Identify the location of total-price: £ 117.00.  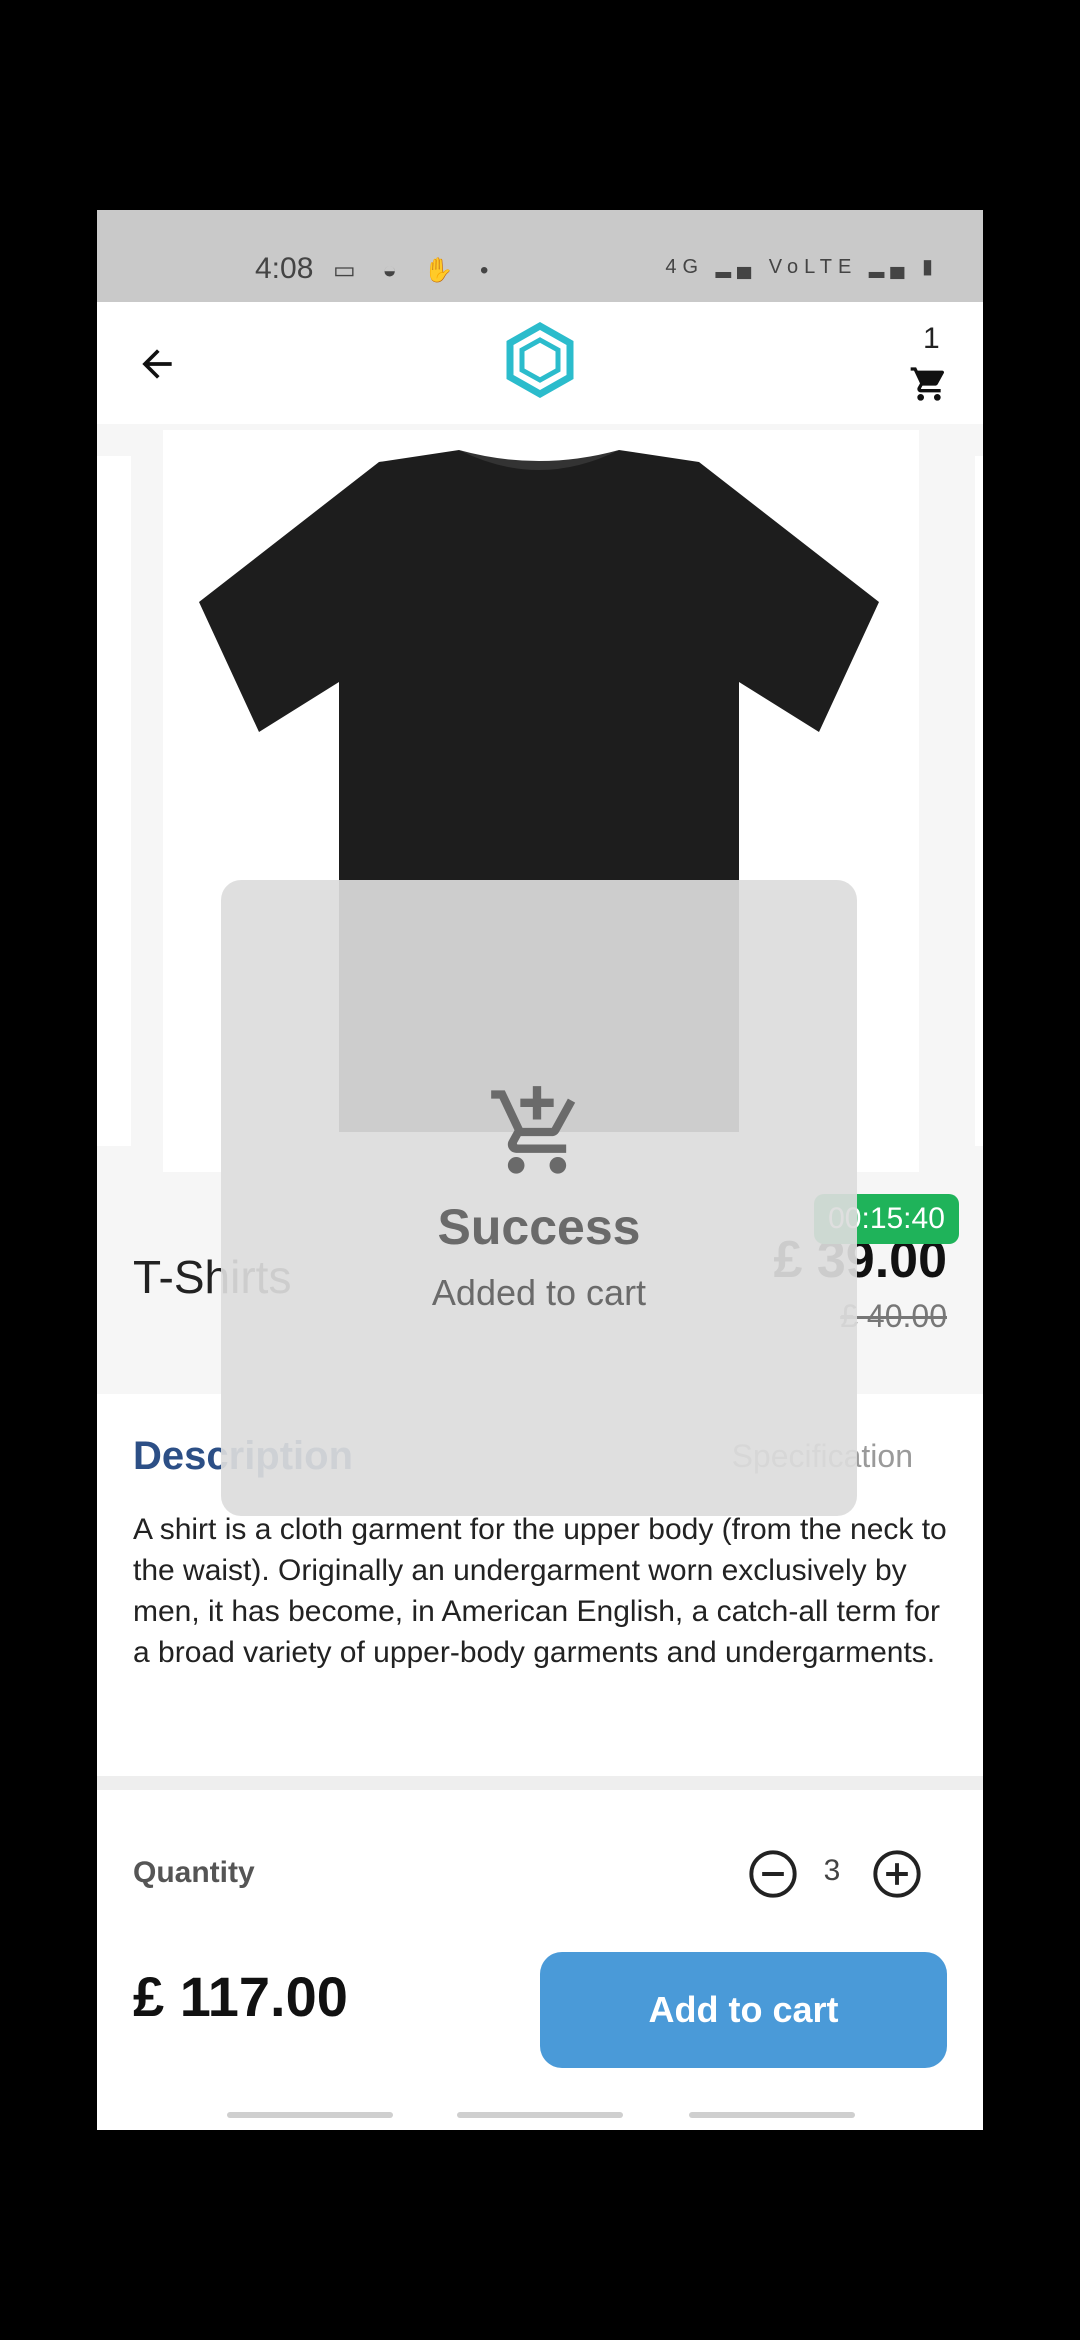
(240, 1996).